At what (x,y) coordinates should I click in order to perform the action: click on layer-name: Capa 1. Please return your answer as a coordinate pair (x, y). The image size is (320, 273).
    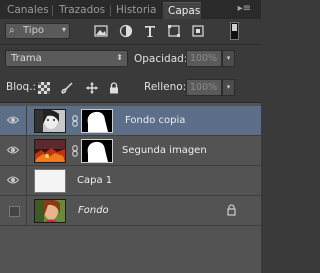
    Looking at the image, I should click on (94, 180).